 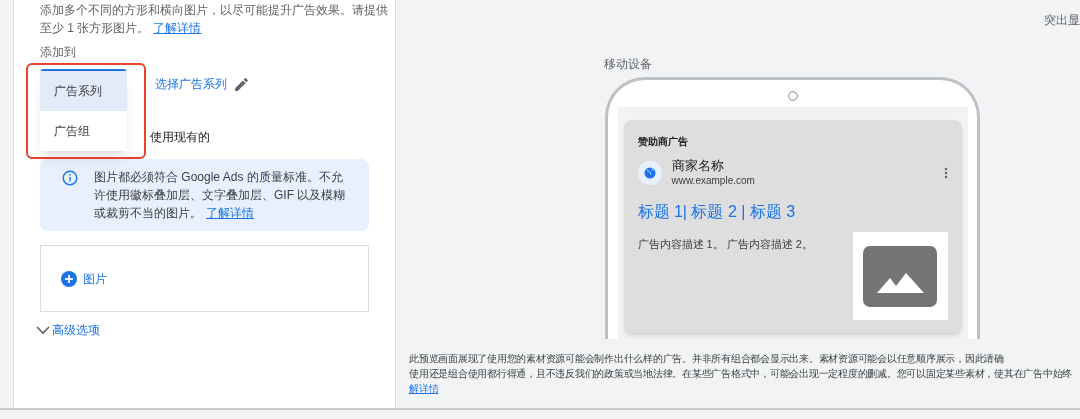 What do you see at coordinates (717, 212) in the screenshot?
I see `ad-headline: 标题 1| 标题 2 | 标题 3` at bounding box center [717, 212].